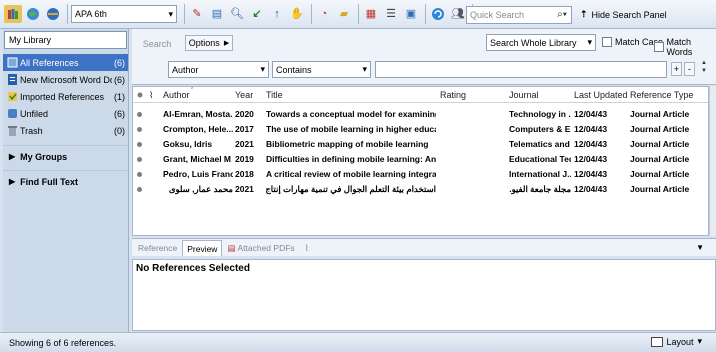  Describe the element at coordinates (712, 161) in the screenshot. I see `reference-list-scrollbar` at that location.